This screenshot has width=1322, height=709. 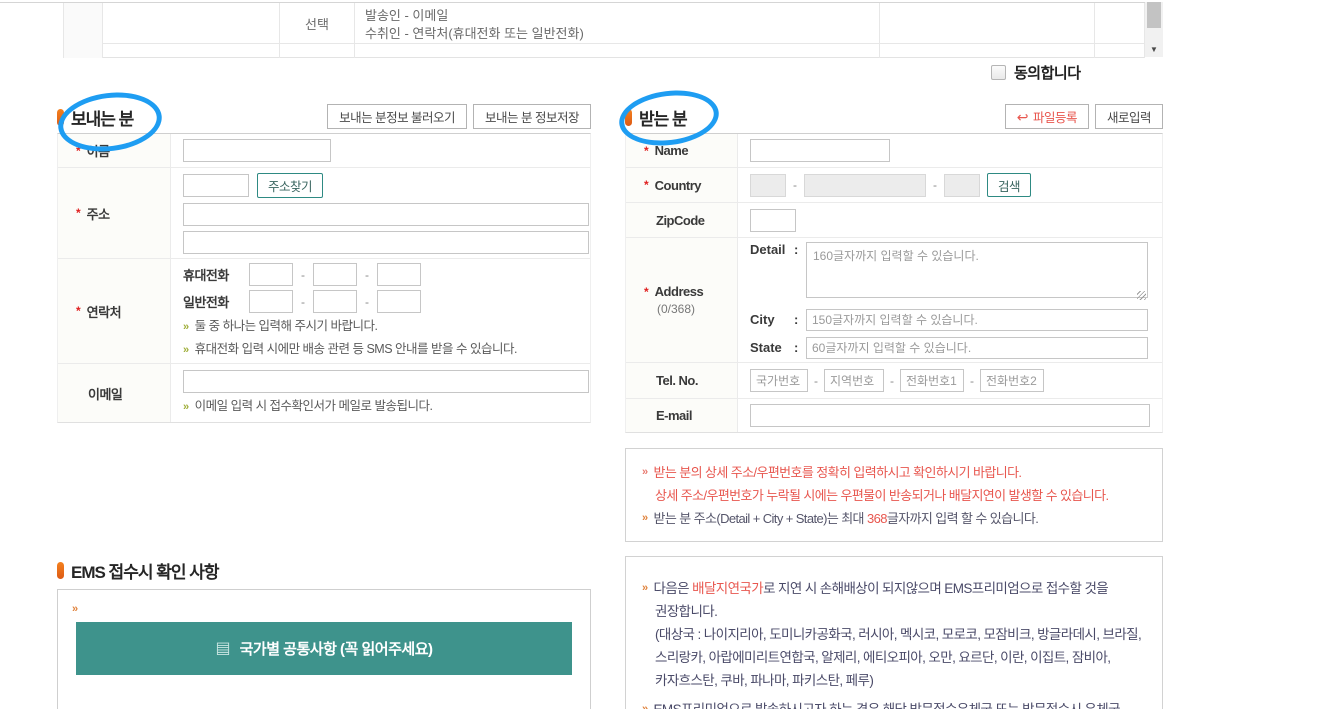 What do you see at coordinates (271, 274) in the screenshot?
I see `sender-mobile-part1-input` at bounding box center [271, 274].